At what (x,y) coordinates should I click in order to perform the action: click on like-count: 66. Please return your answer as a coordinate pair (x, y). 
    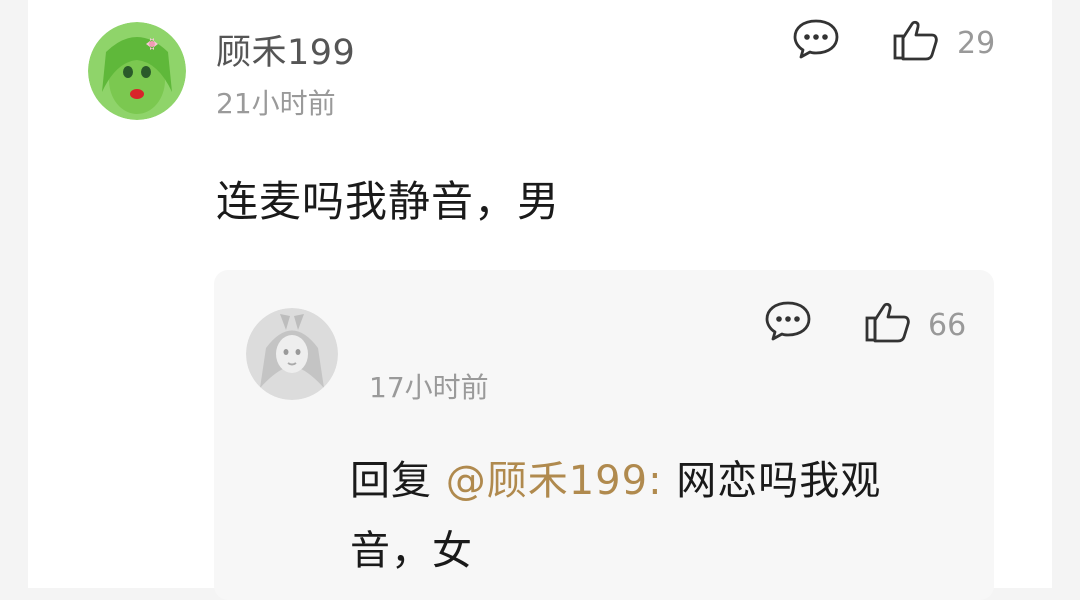
    Looking at the image, I should click on (947, 325).